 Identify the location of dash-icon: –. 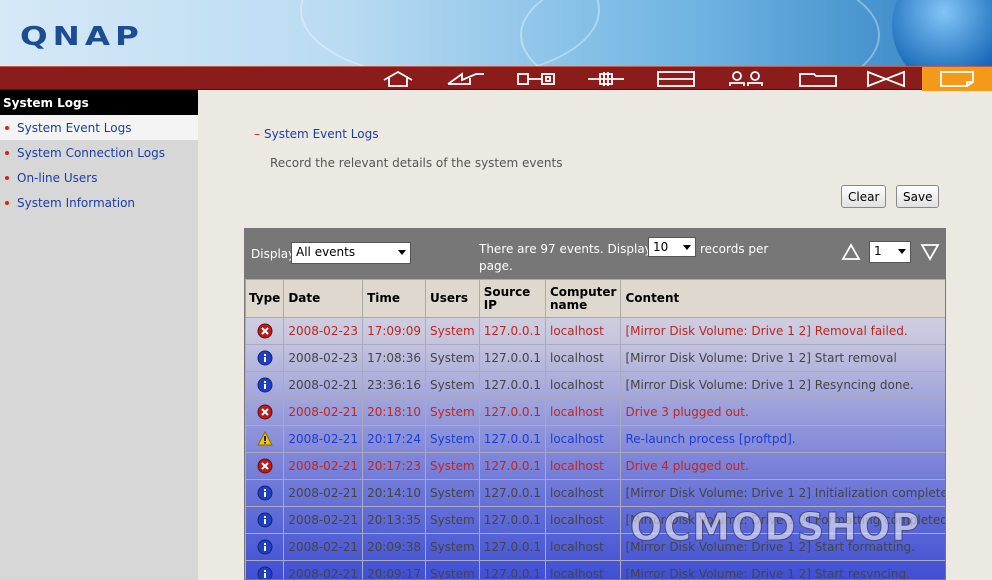
(257, 134).